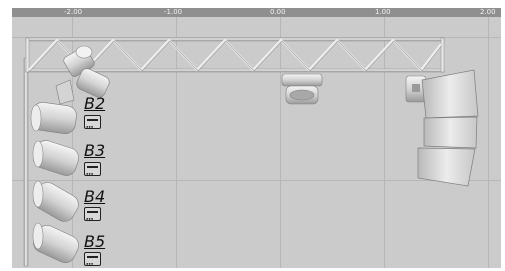 The height and width of the screenshot is (271, 505). Describe the element at coordinates (256, 12) in the screenshot. I see `horizontal-ruler: -2.00 -1.00 0.00 1.00 2.00` at that location.